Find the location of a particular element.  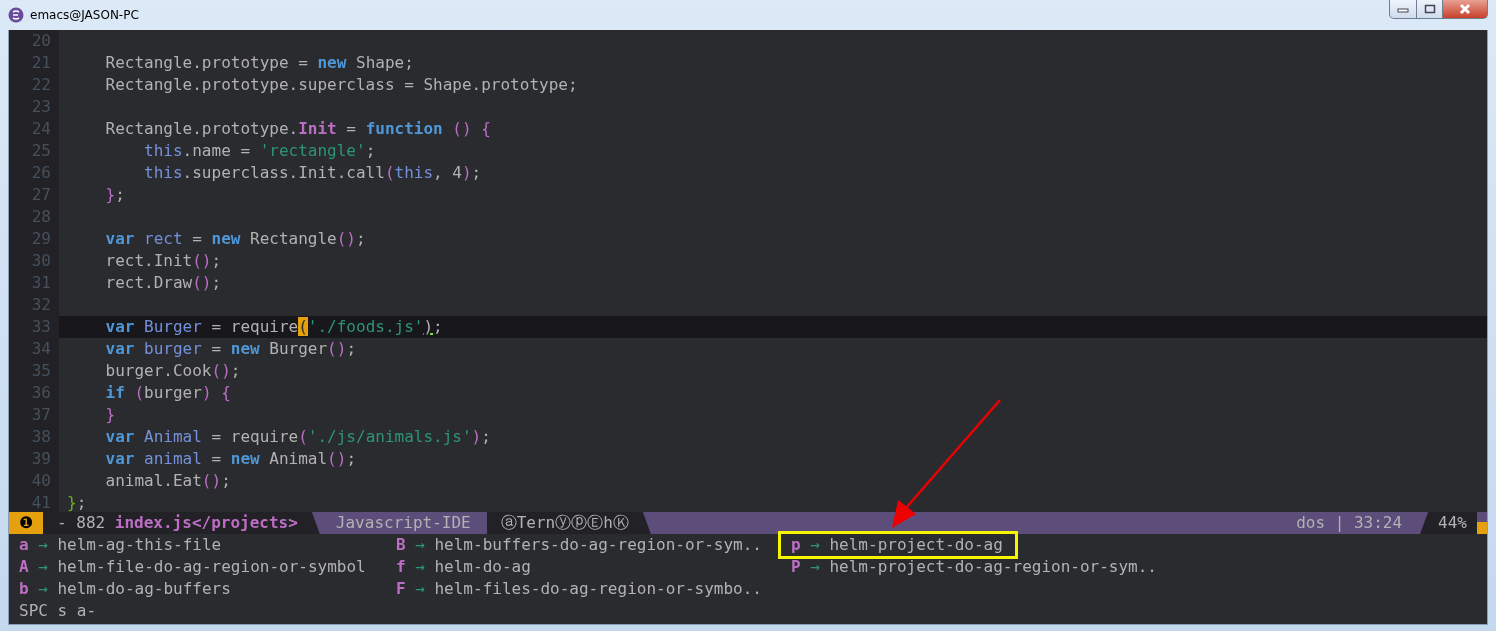

code-line: rect.Init(); is located at coordinates (163, 261).